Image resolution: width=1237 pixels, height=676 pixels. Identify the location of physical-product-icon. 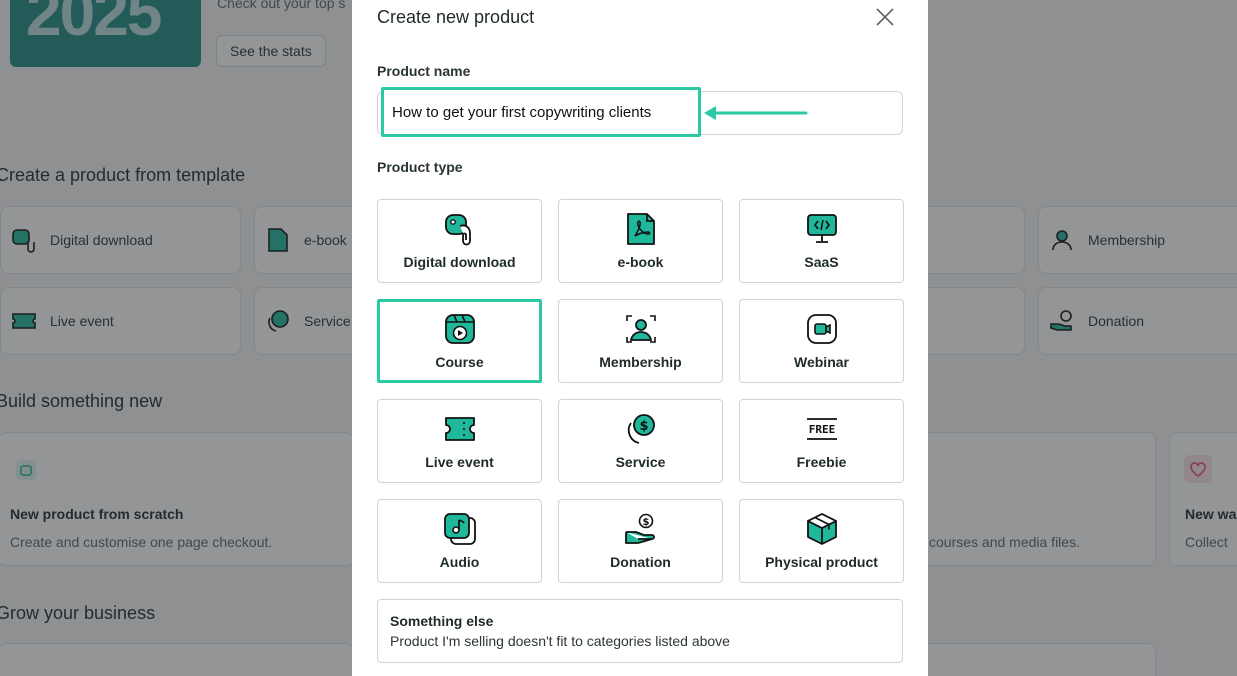
(822, 529).